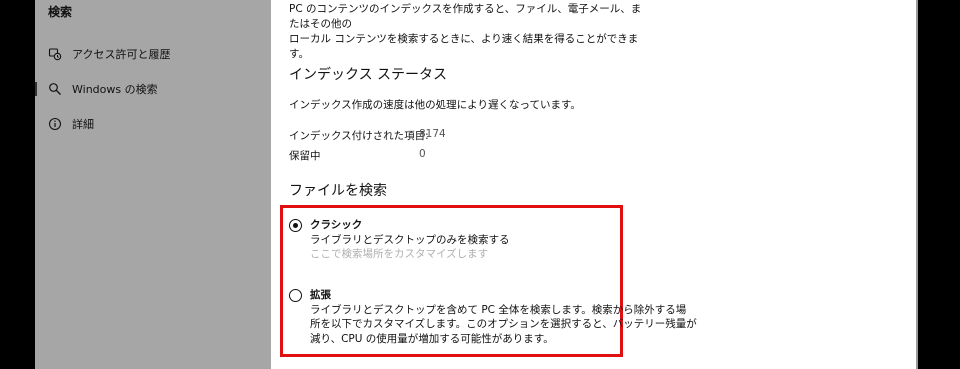  Describe the element at coordinates (432, 338) in the screenshot. I see `option-description: 減り、CPU の使用量が増加する可能性があります。` at that location.